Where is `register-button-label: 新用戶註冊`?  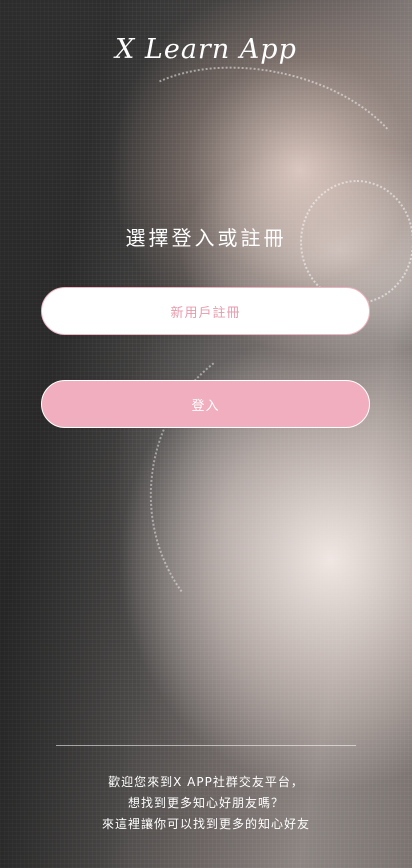 register-button-label: 新用戶註冊 is located at coordinates (205, 313).